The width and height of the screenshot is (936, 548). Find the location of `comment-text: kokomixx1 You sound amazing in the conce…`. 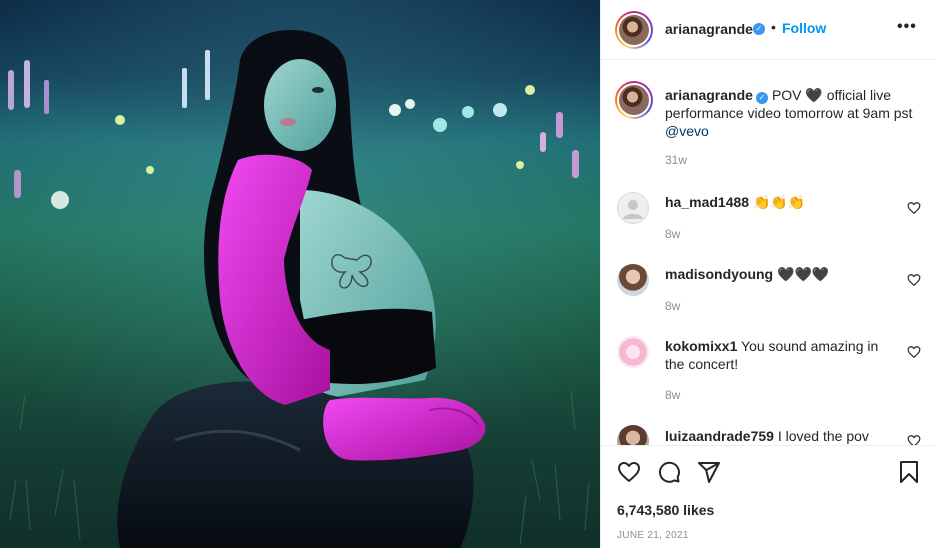

comment-text: kokomixx1 You sound amazing in the conce… is located at coordinates (780, 355).